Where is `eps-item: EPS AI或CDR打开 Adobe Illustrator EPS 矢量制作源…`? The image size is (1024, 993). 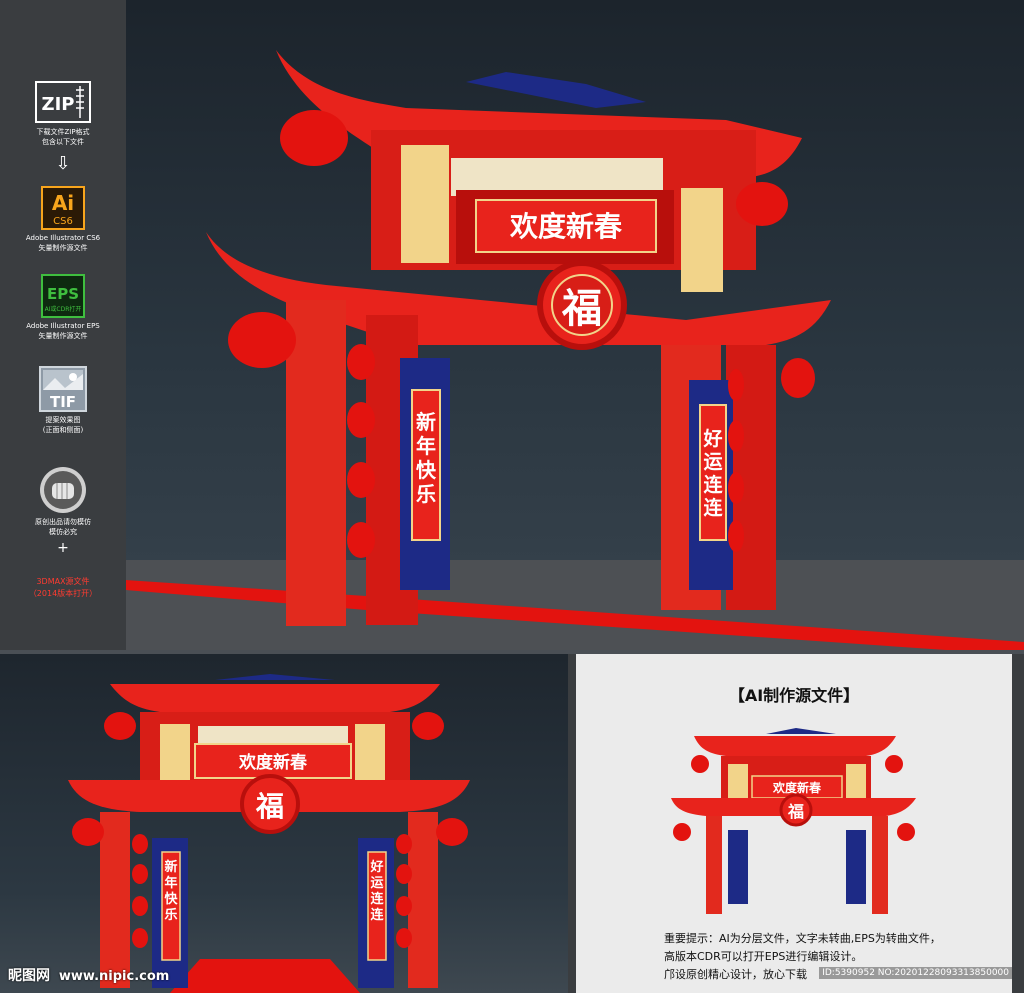
eps-item: EPS AI或CDR打开 Adobe Illustrator EPS 矢量制作源… is located at coordinates (63, 307).